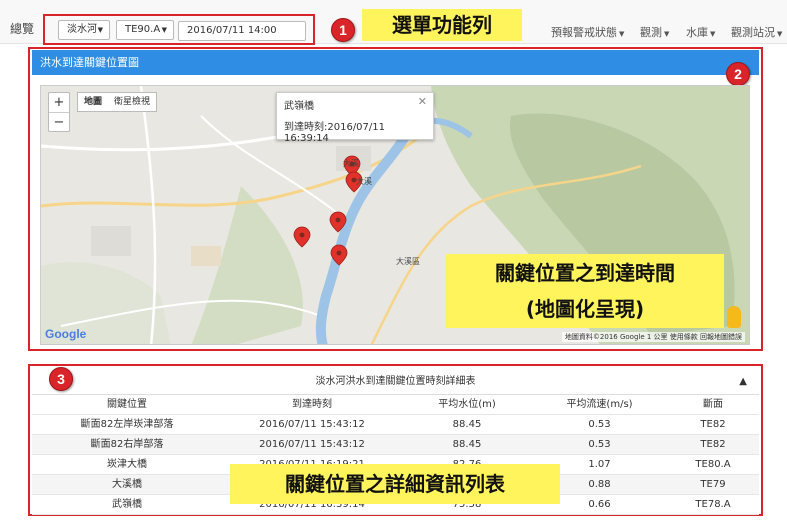 The image size is (787, 527). I want to click on map-panel-header: 洪水到達關鍵位置圖, so click(395, 62).